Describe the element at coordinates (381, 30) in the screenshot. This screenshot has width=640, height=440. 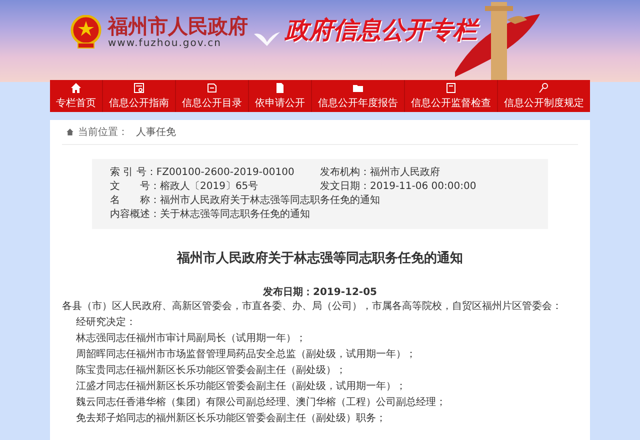
I see `slogan: 政府信息公开专栏` at that location.